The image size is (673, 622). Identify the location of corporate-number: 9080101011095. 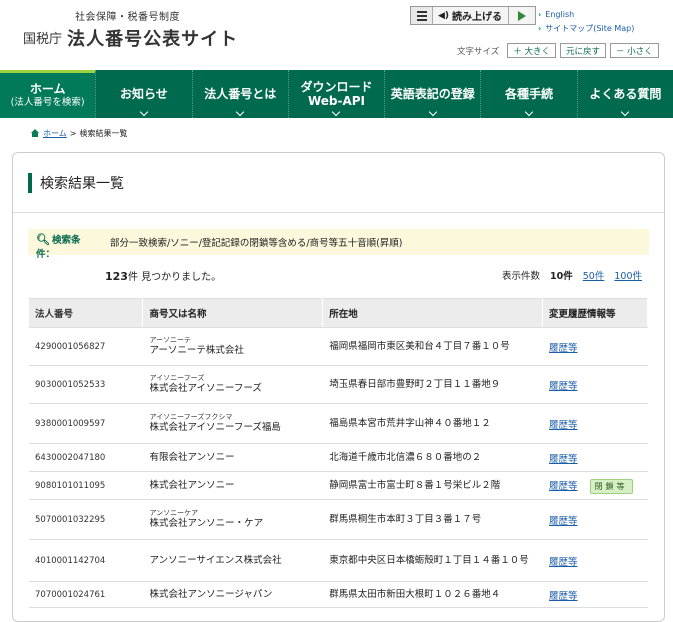
(86, 485).